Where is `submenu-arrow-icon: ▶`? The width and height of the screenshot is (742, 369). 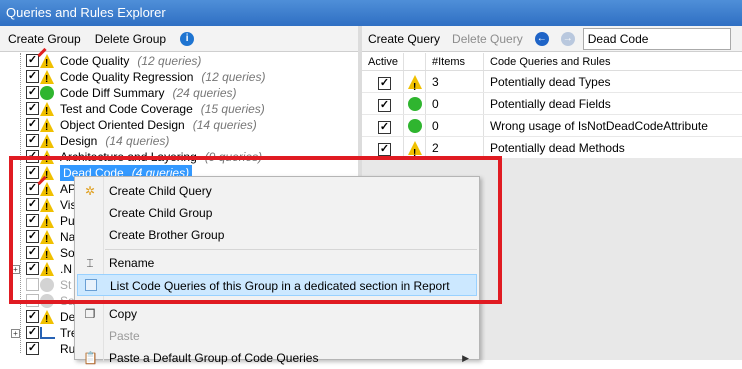 submenu-arrow-icon: ▶ is located at coordinates (465, 358).